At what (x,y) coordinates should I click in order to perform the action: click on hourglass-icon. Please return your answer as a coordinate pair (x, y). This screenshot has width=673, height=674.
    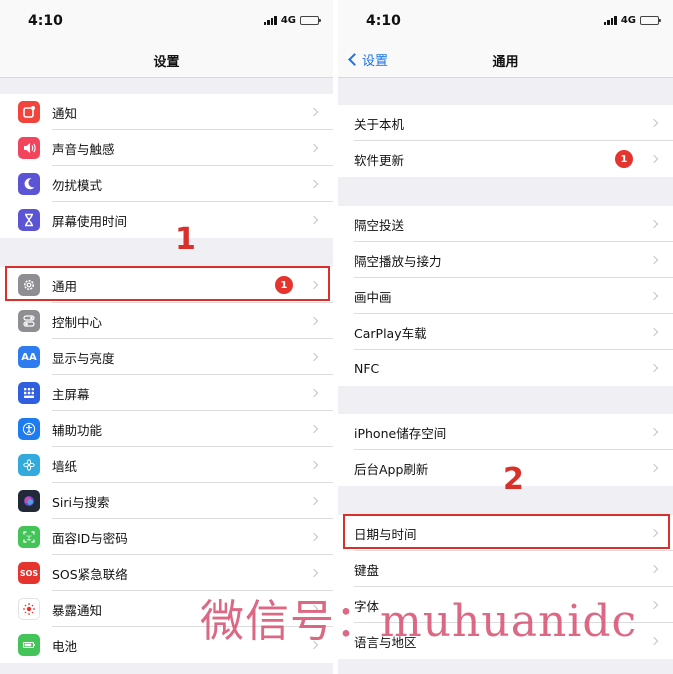
    Looking at the image, I should click on (29, 220).